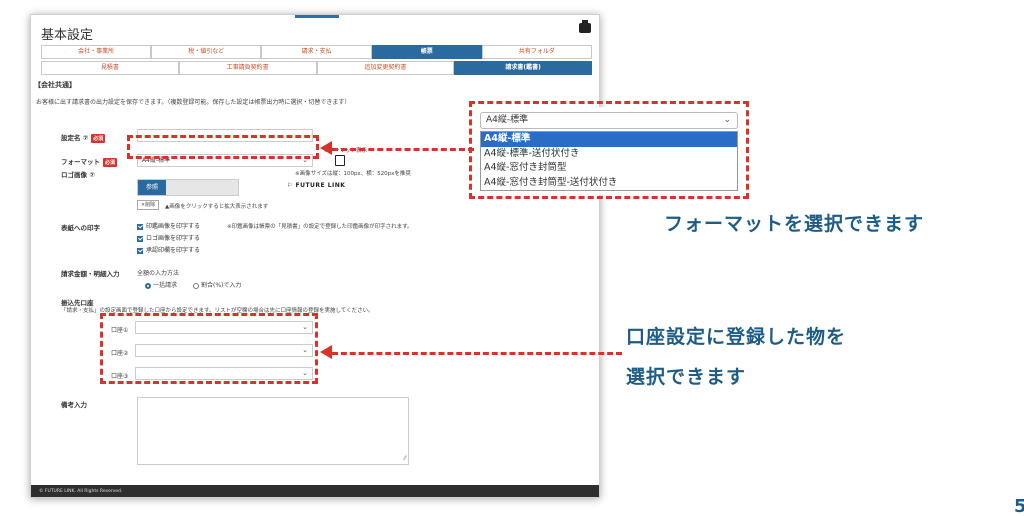 The image size is (1024, 516). What do you see at coordinates (188, 187) in the screenshot?
I see `logo-file-area: 参照` at bounding box center [188, 187].